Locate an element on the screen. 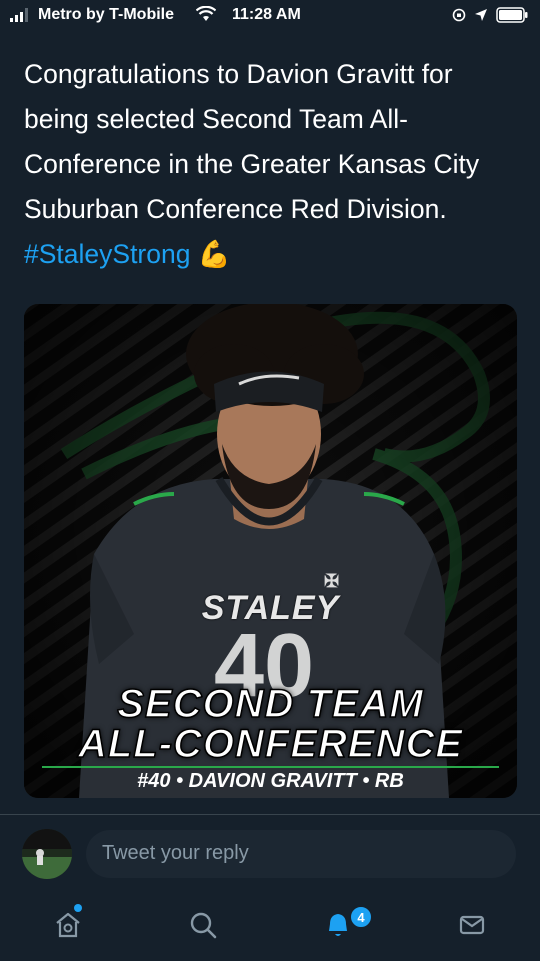 The image size is (540, 961). search-icon is located at coordinates (203, 925).